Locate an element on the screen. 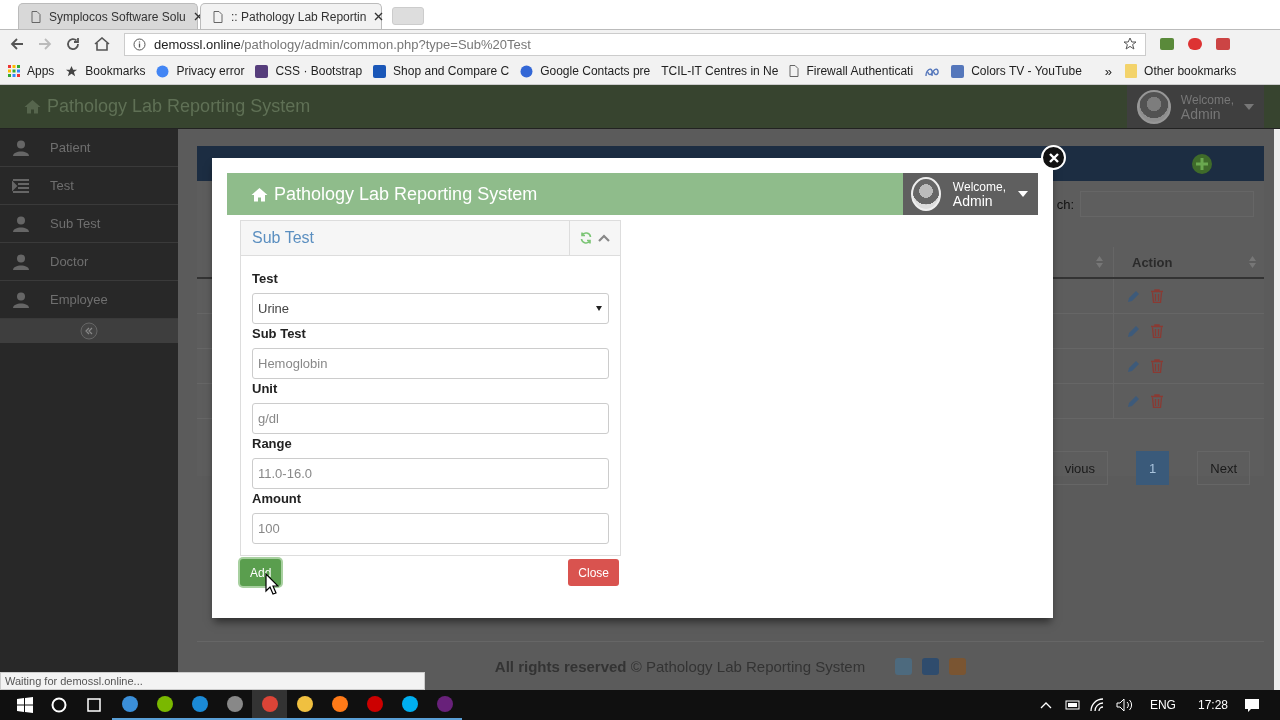 The width and height of the screenshot is (1280, 720). overflow-button: » is located at coordinates (1108, 71).